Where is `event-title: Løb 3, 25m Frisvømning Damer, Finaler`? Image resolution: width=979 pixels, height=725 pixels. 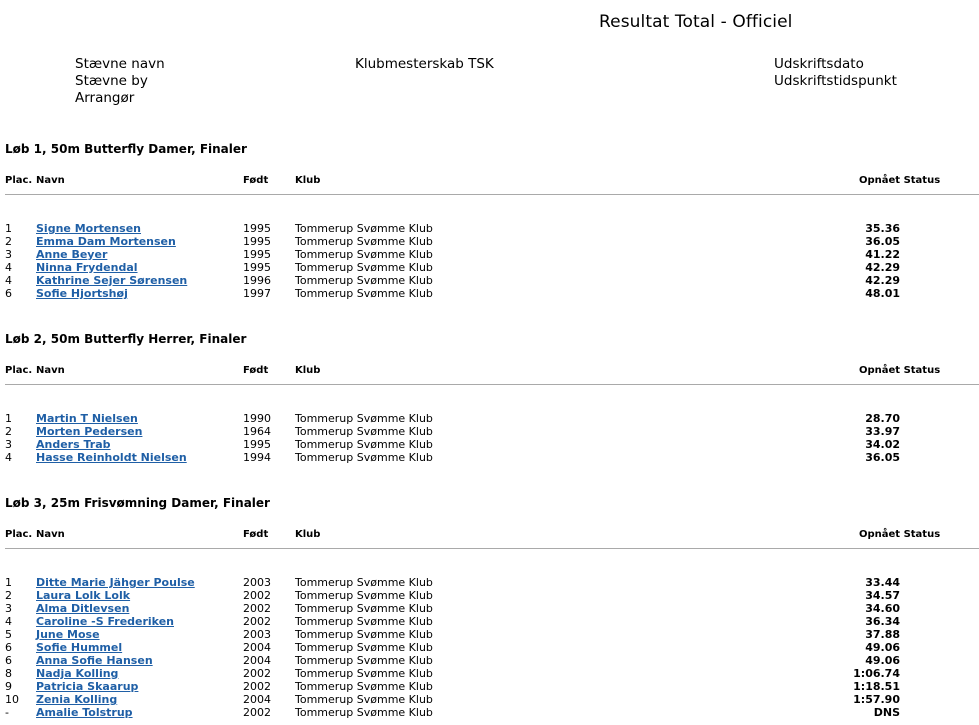
event-title: Løb 3, 25m Frisvømning Damer, Finaler is located at coordinates (137, 503).